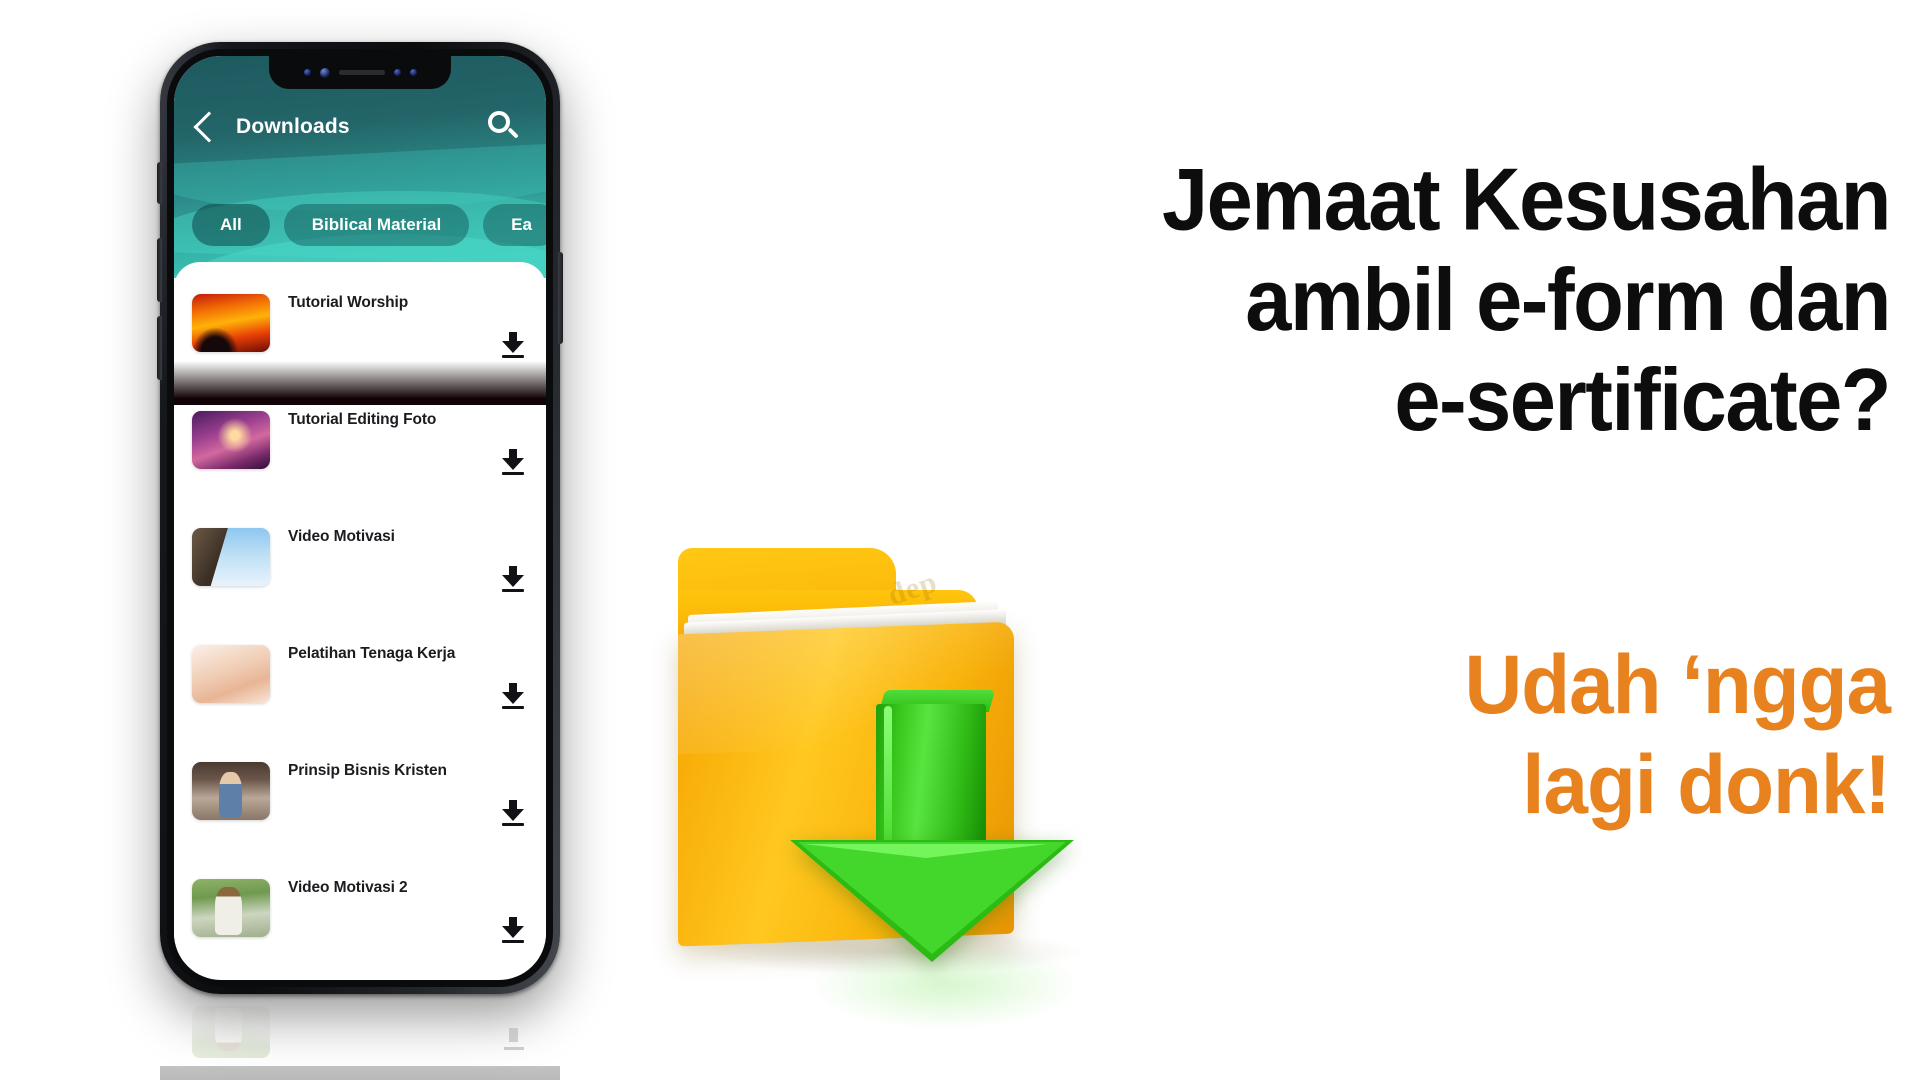 This screenshot has width=1920, height=1080. I want to click on phone-notch, so click(360, 72).